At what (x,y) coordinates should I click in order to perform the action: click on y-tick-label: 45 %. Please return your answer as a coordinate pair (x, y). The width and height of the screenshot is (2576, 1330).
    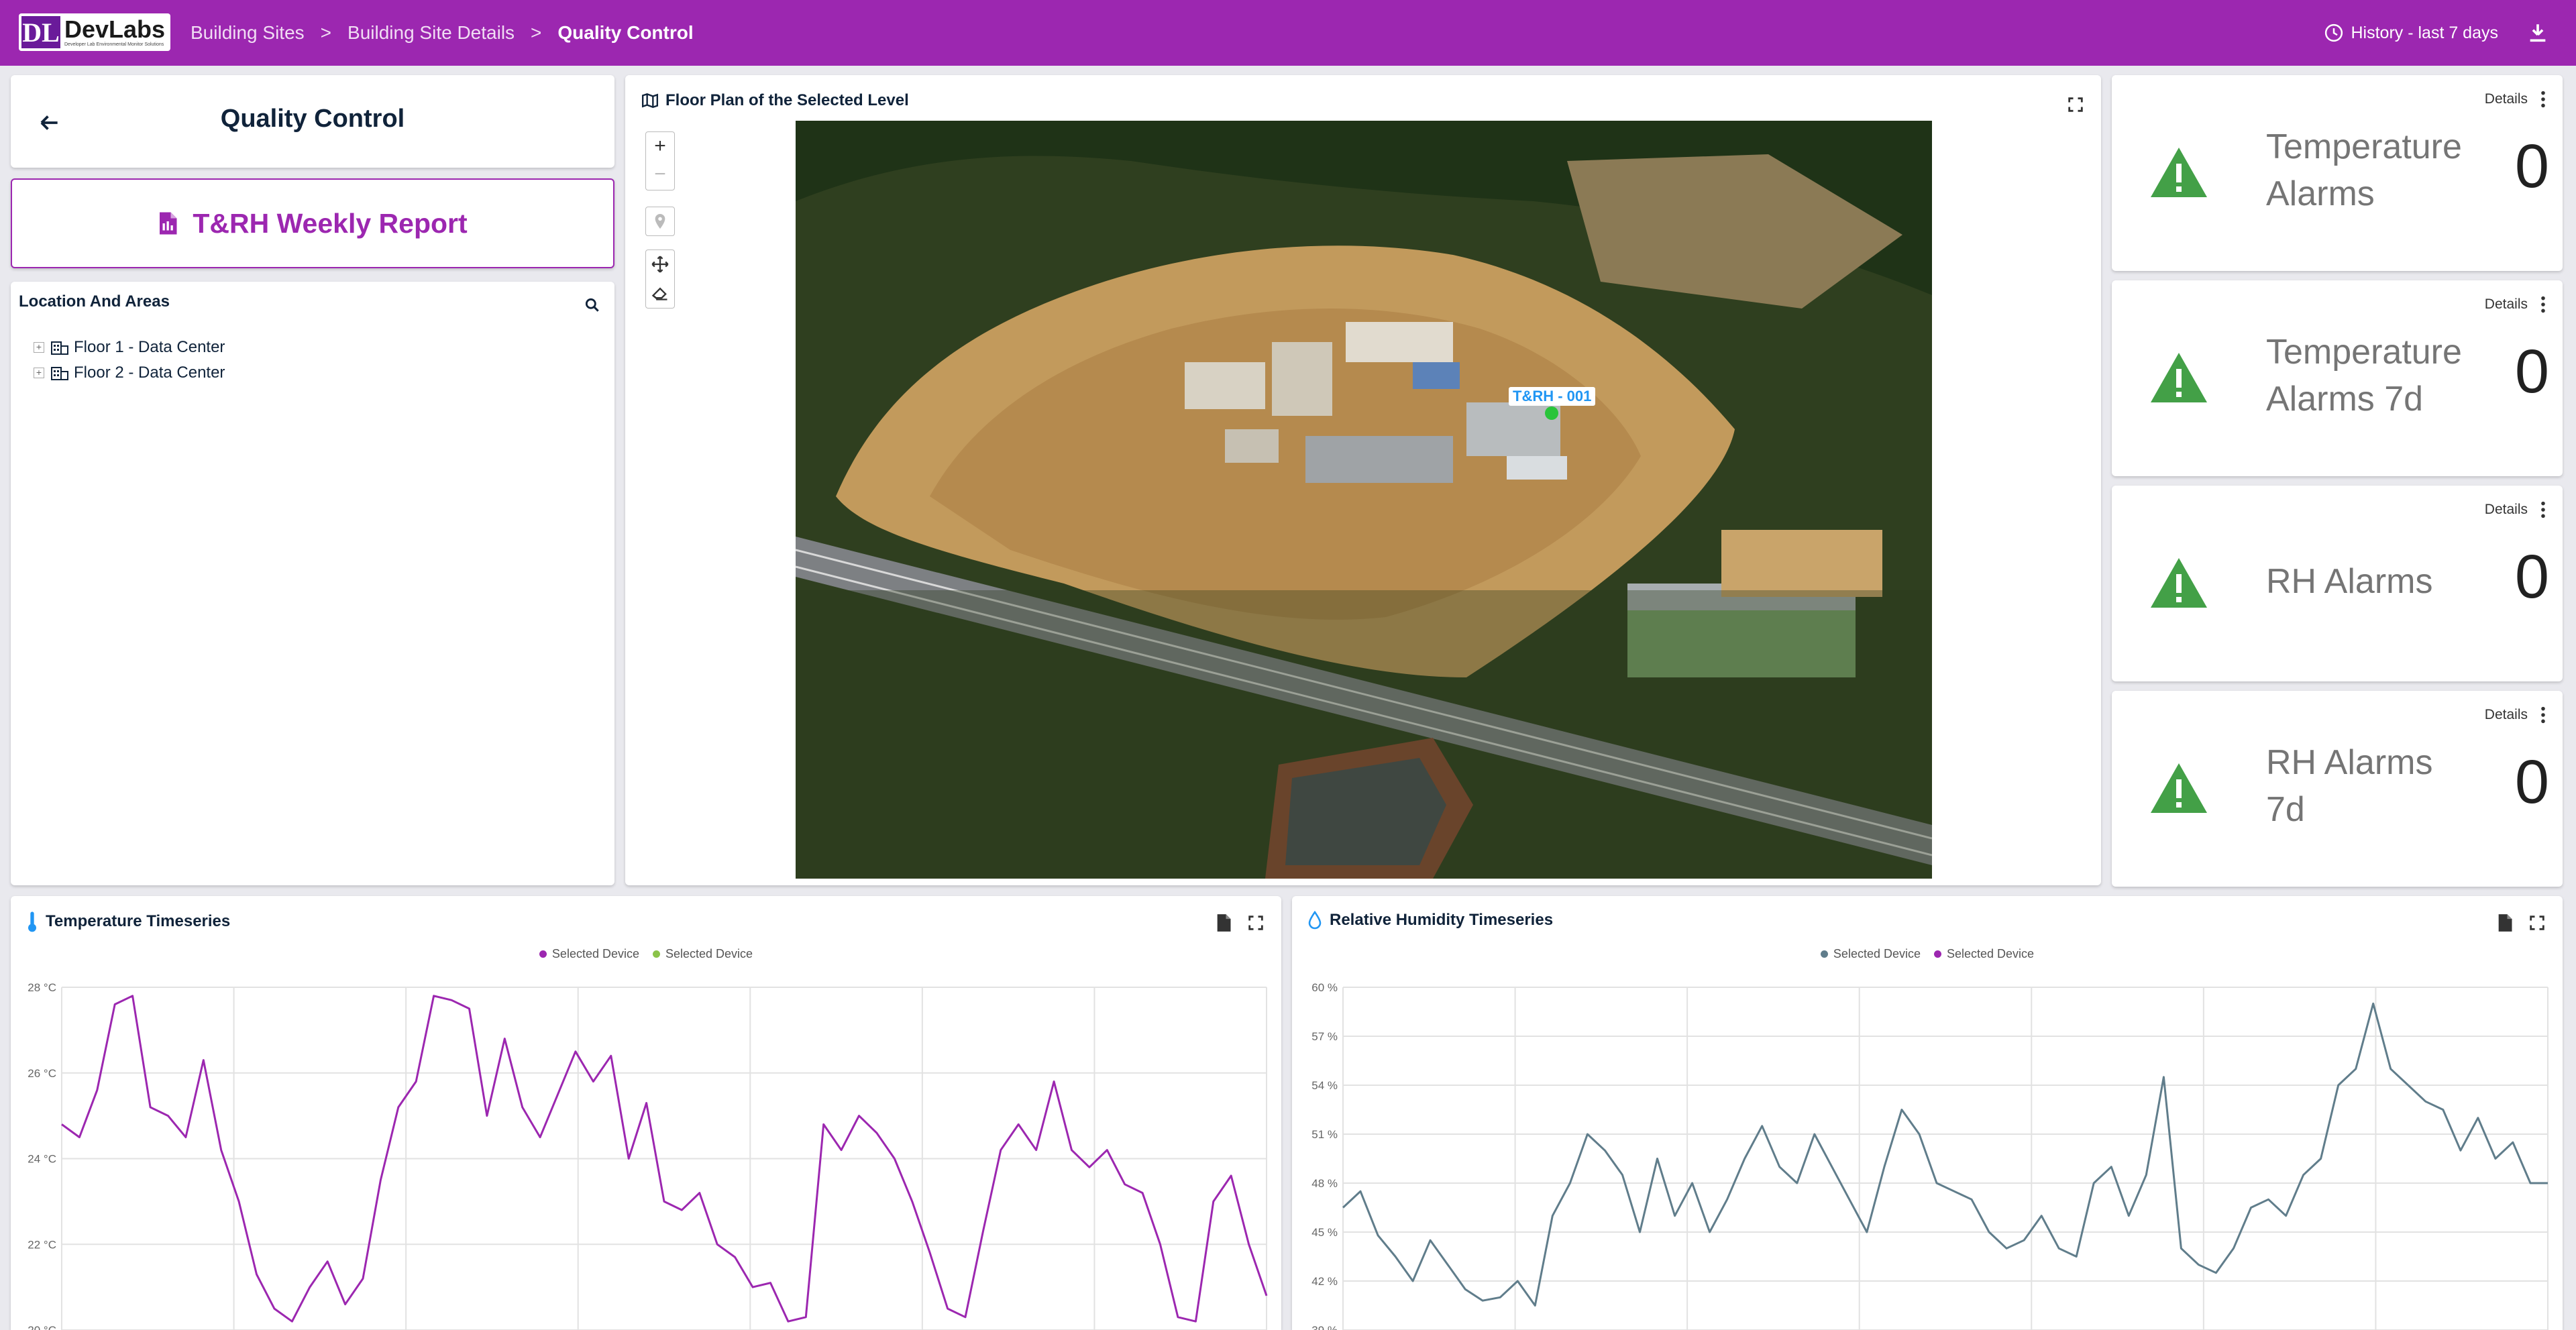
    Looking at the image, I should click on (1324, 1232).